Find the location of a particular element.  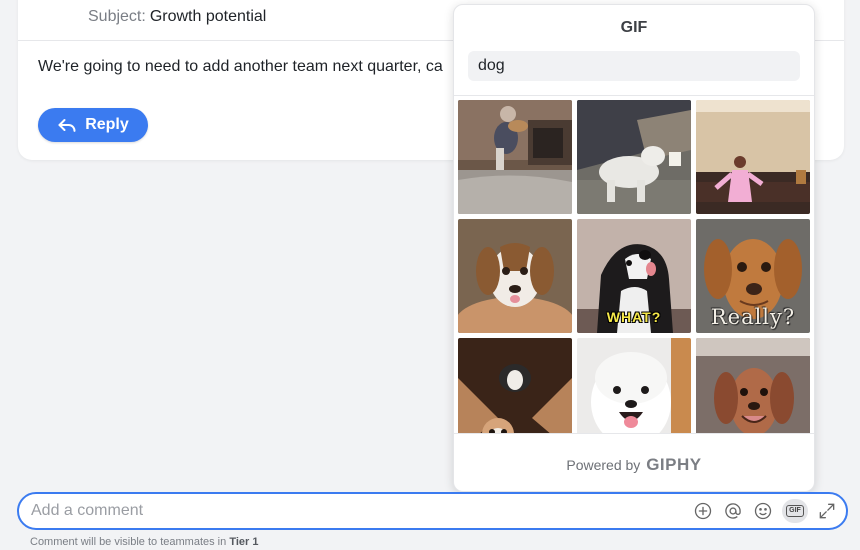

gif-black-white-dog-what: WHAT? is located at coordinates (634, 276).